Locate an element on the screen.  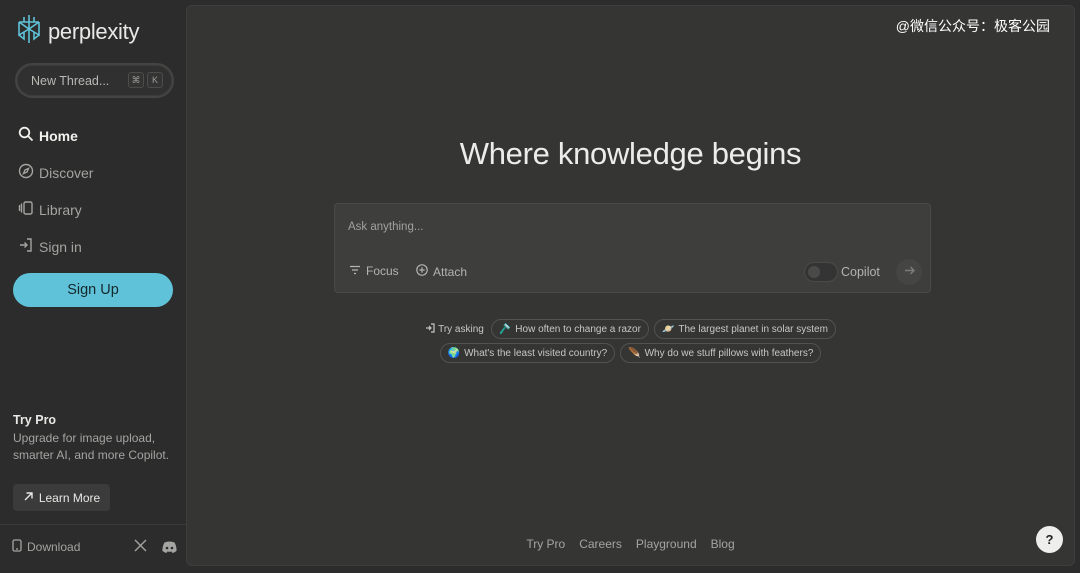
sign-up-button: Sign Up is located at coordinates (93, 290).